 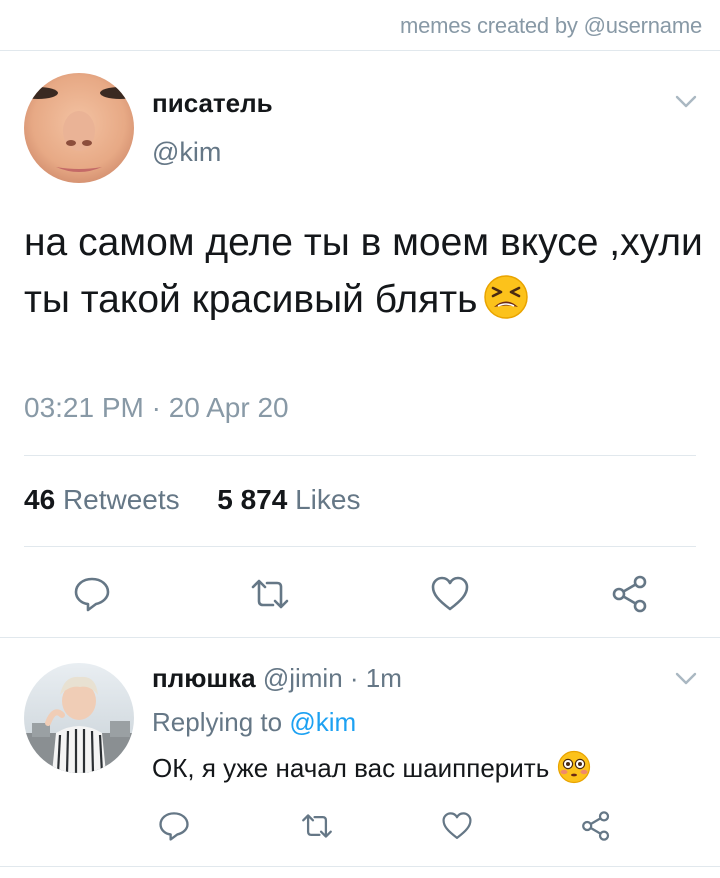 I want to click on replying-to: Replying to @kim, so click(x=254, y=722).